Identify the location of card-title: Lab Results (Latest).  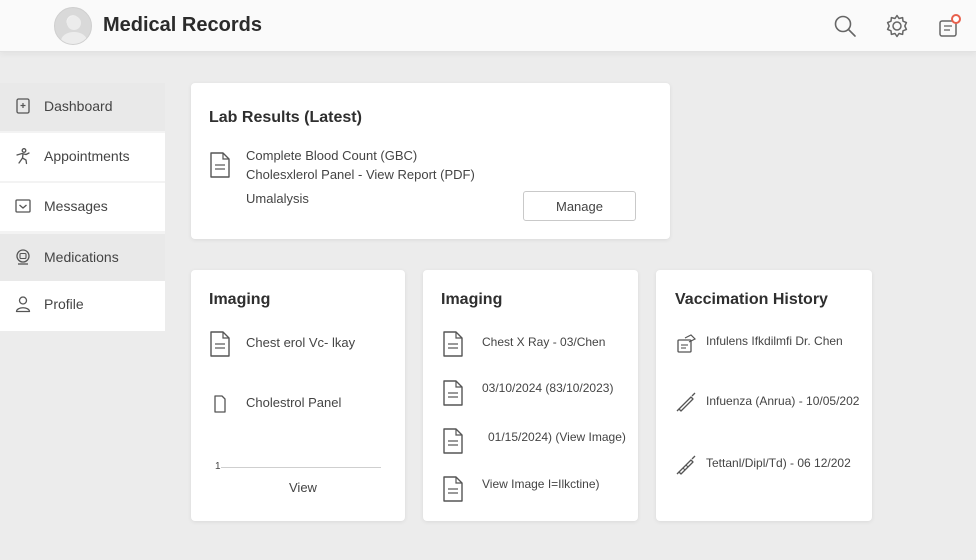
(285, 117).